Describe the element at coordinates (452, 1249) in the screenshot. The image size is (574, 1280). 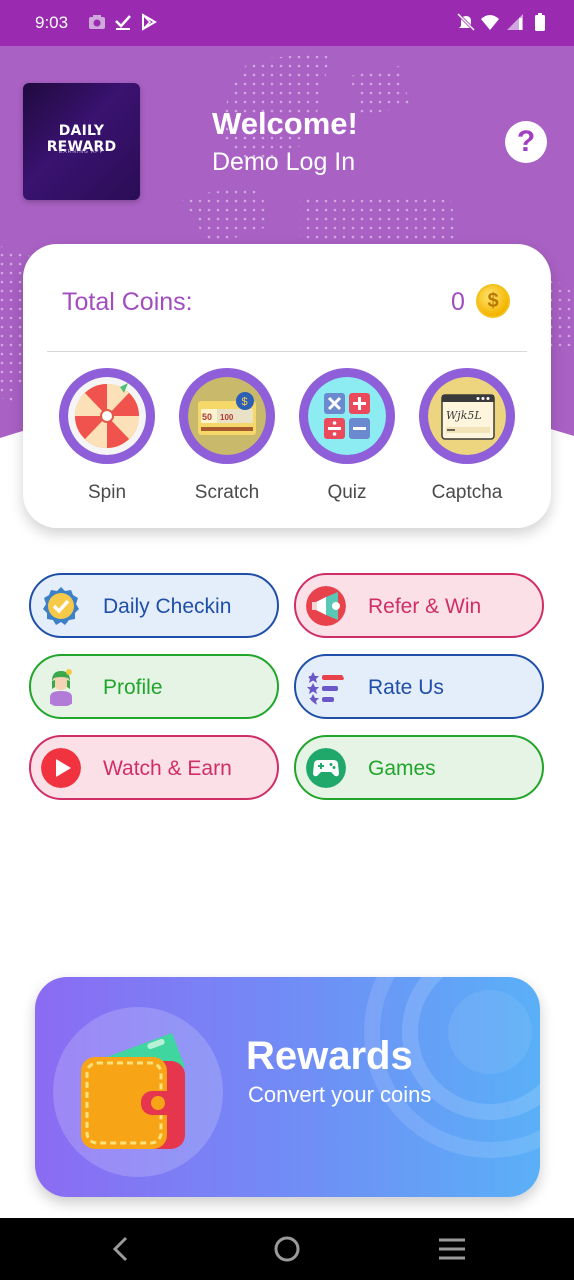
I see `recents-icon` at that location.